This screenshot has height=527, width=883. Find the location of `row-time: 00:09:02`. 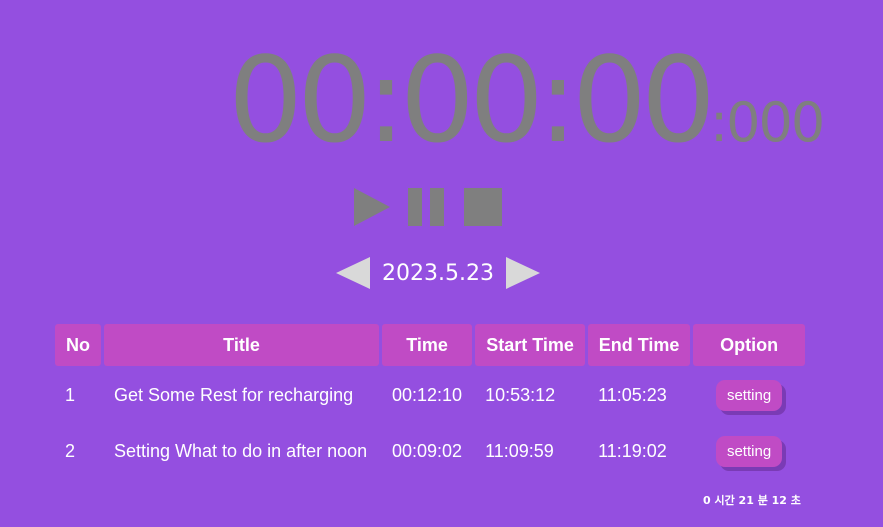

row-time: 00:09:02 is located at coordinates (427, 450).